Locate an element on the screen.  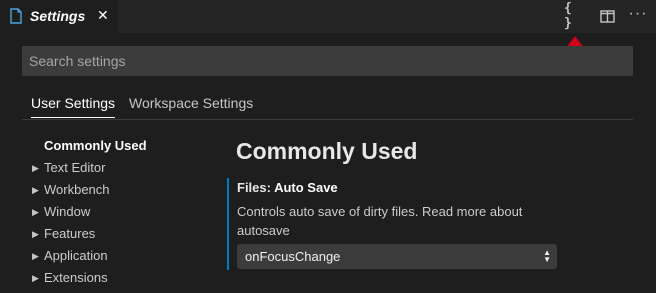
toc-item-label: Window is located at coordinates (67, 211).